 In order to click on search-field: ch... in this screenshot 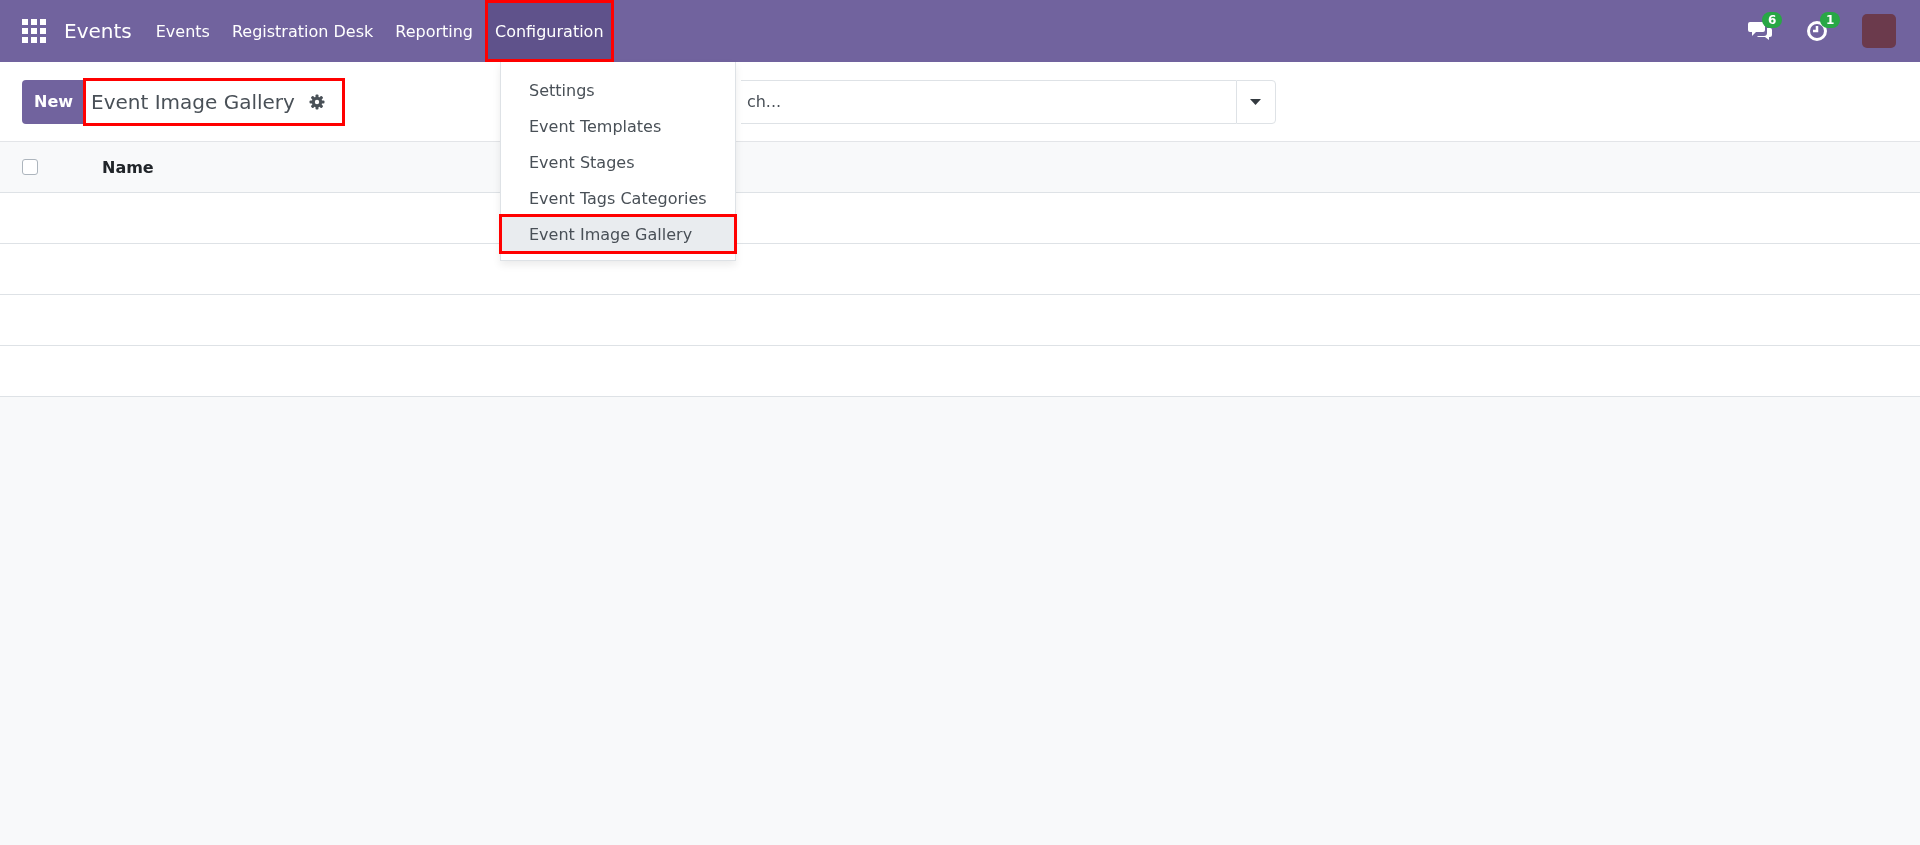, I will do `click(988, 101)`.